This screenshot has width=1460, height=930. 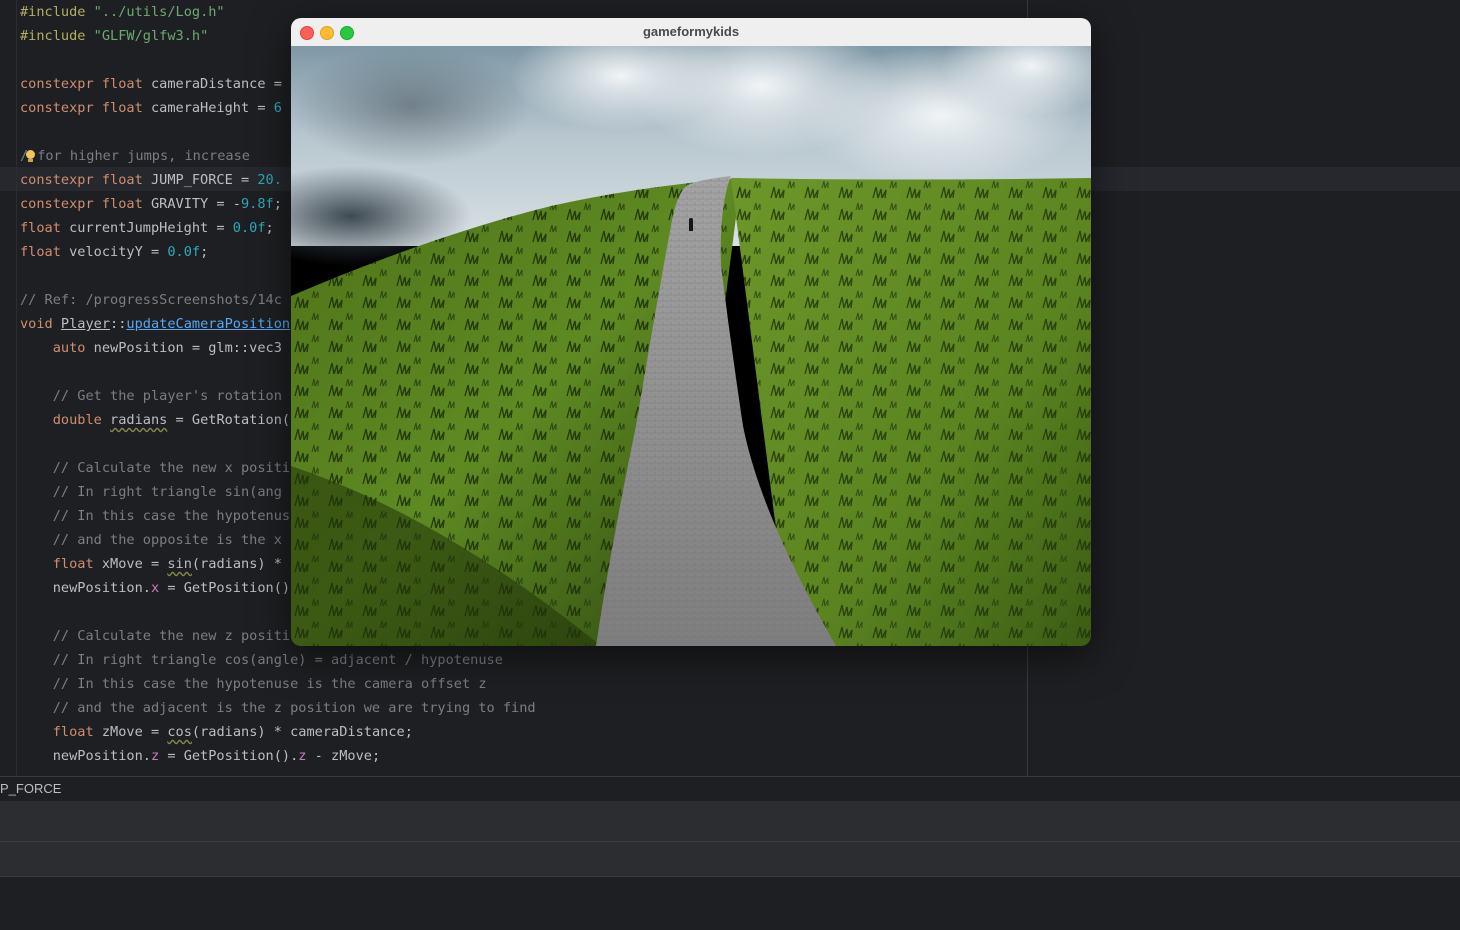 I want to click on code-token: sin, so click(x=179, y=564).